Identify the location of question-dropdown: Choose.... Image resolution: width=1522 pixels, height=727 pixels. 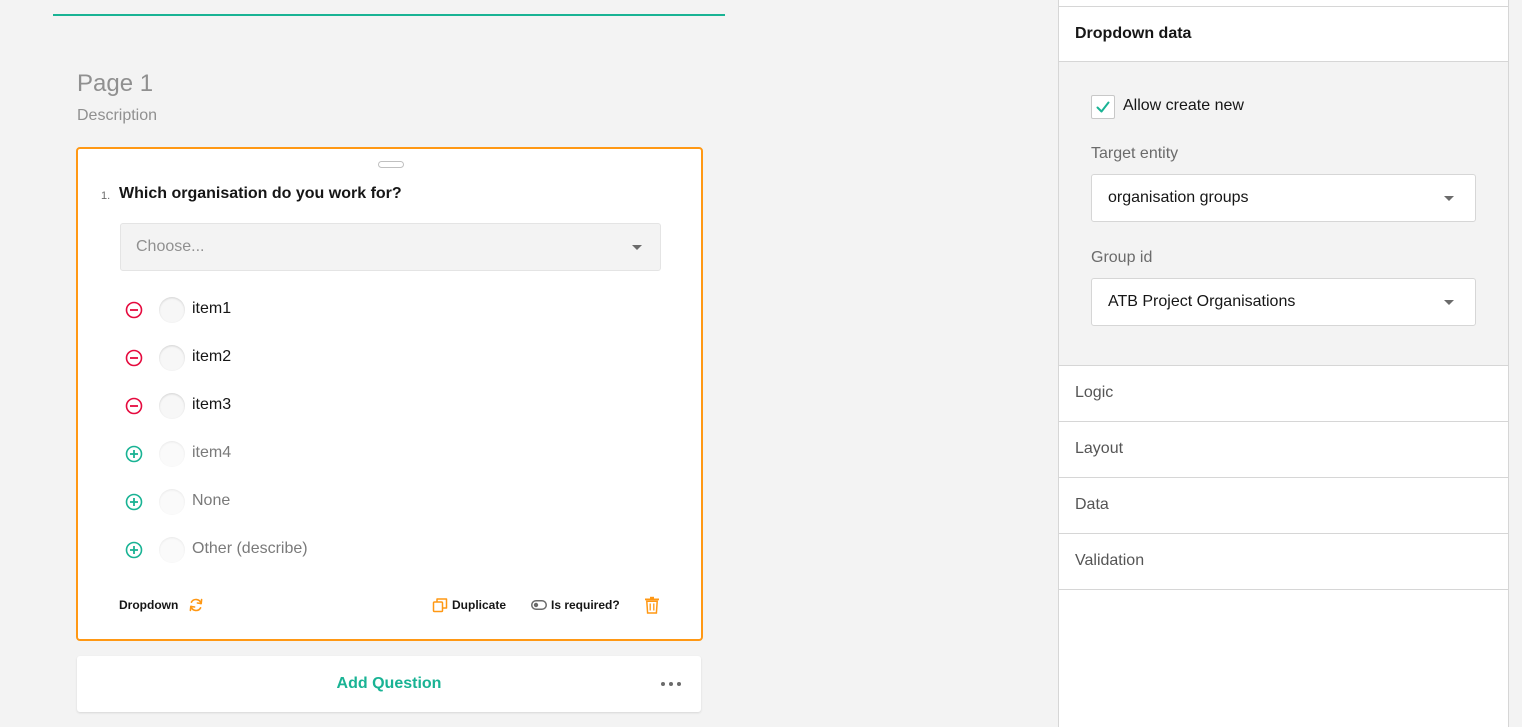
(390, 247).